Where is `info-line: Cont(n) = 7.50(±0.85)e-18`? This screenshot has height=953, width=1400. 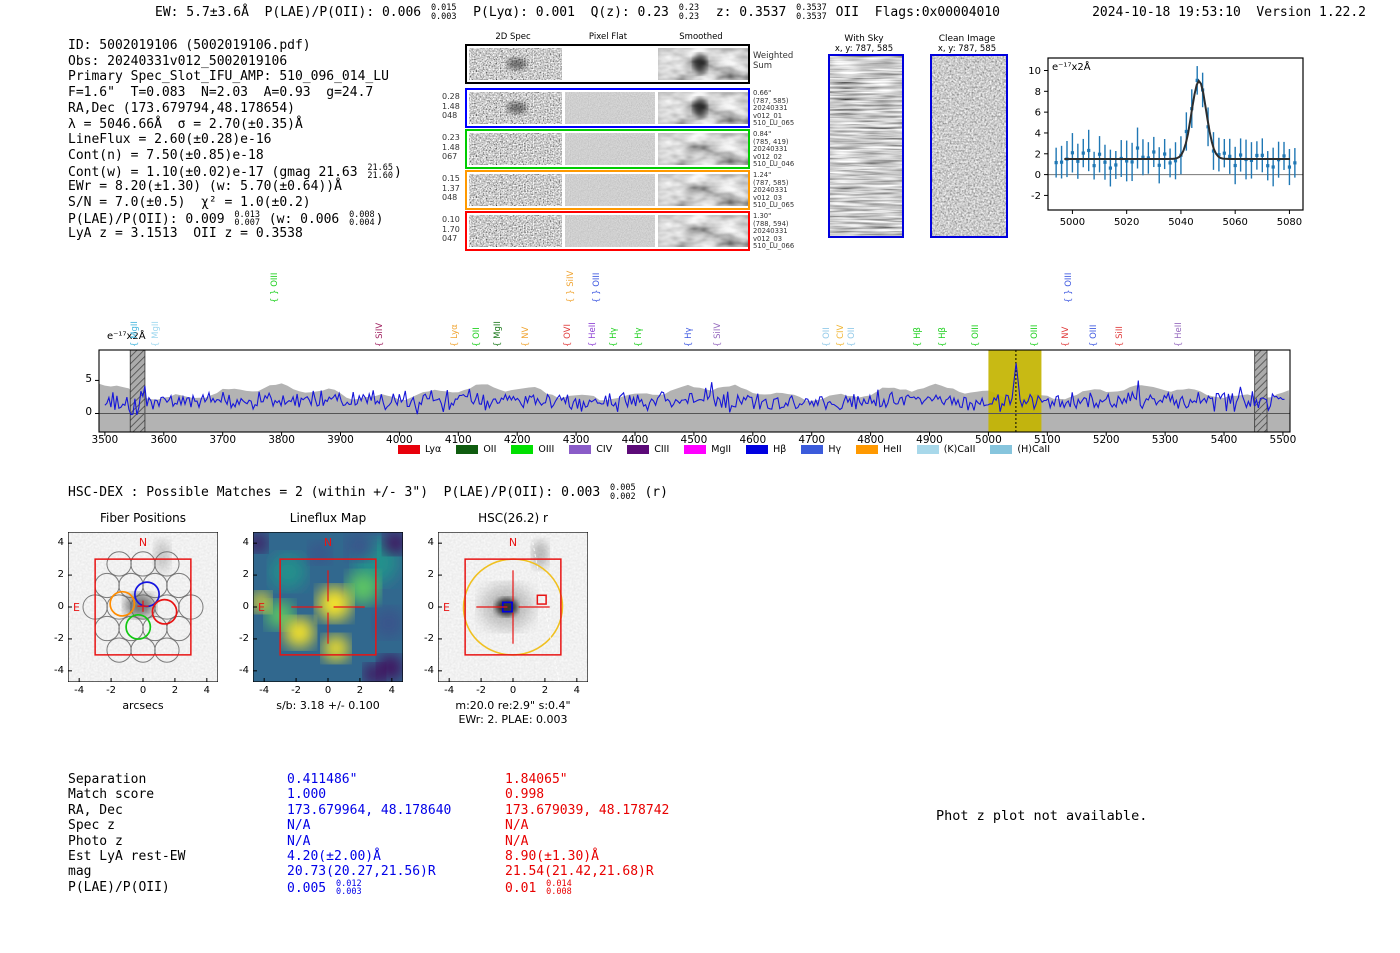
info-line: Cont(n) = 7.50(±0.85)e-18 is located at coordinates (166, 156).